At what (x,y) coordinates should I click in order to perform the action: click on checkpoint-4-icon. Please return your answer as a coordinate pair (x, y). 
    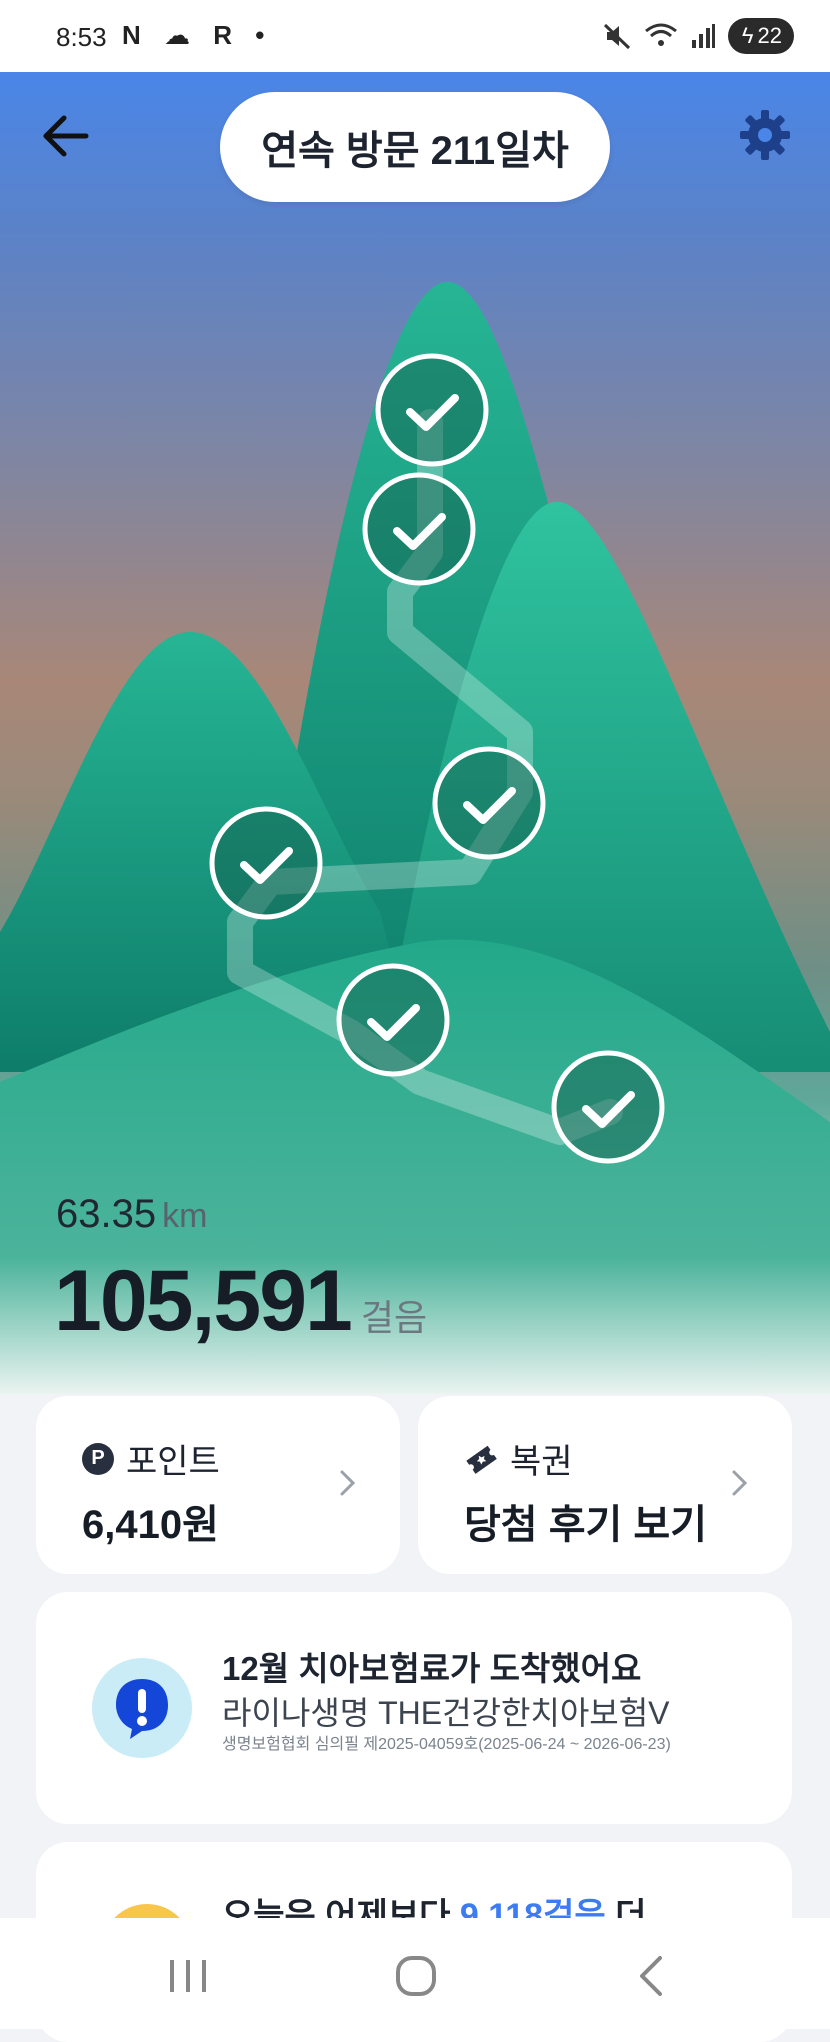
    Looking at the image, I should click on (266, 863).